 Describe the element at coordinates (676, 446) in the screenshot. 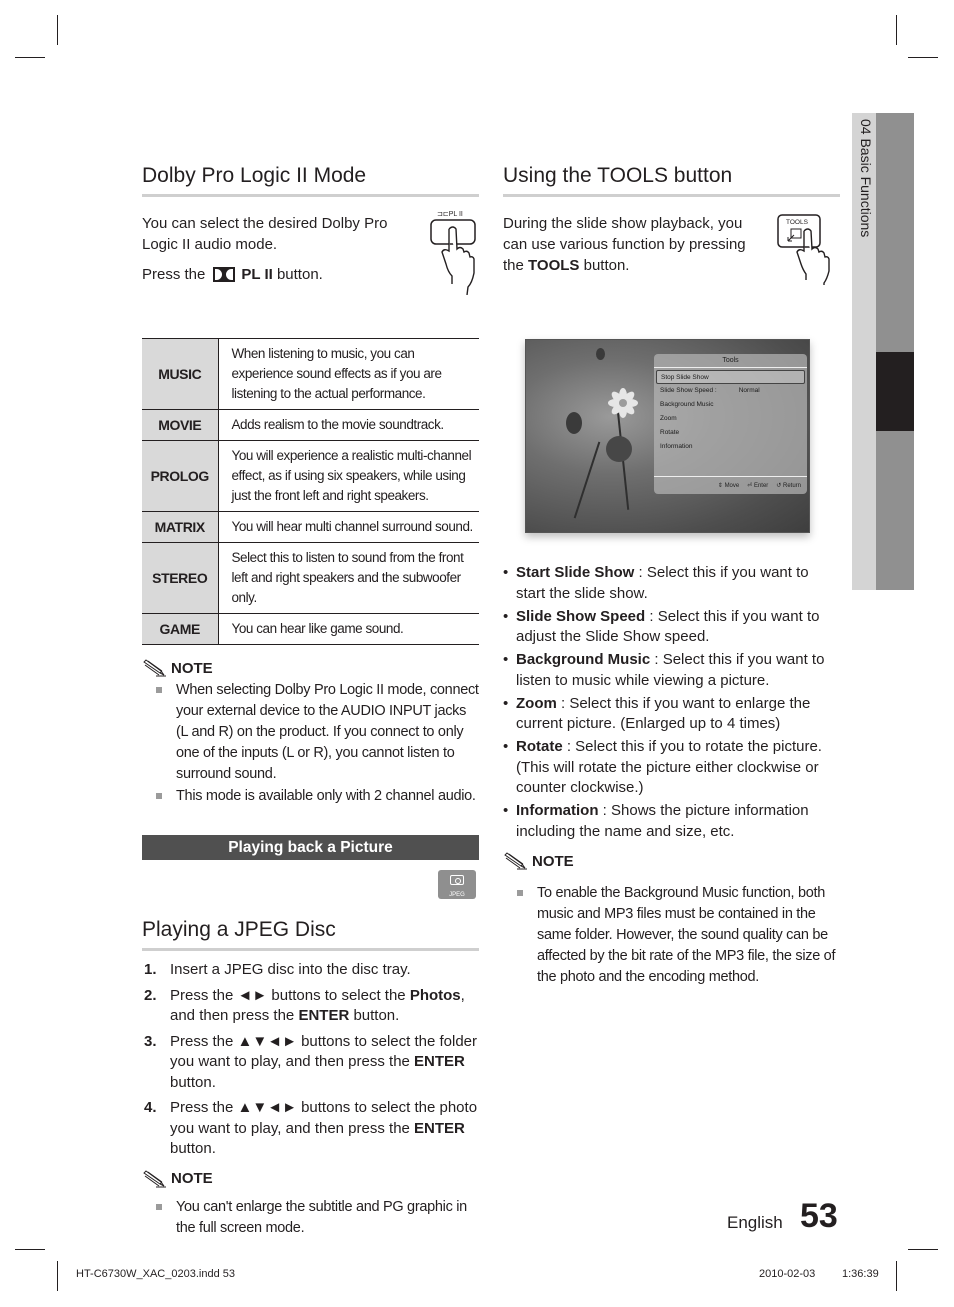

I see `tools-item-label: Information` at that location.